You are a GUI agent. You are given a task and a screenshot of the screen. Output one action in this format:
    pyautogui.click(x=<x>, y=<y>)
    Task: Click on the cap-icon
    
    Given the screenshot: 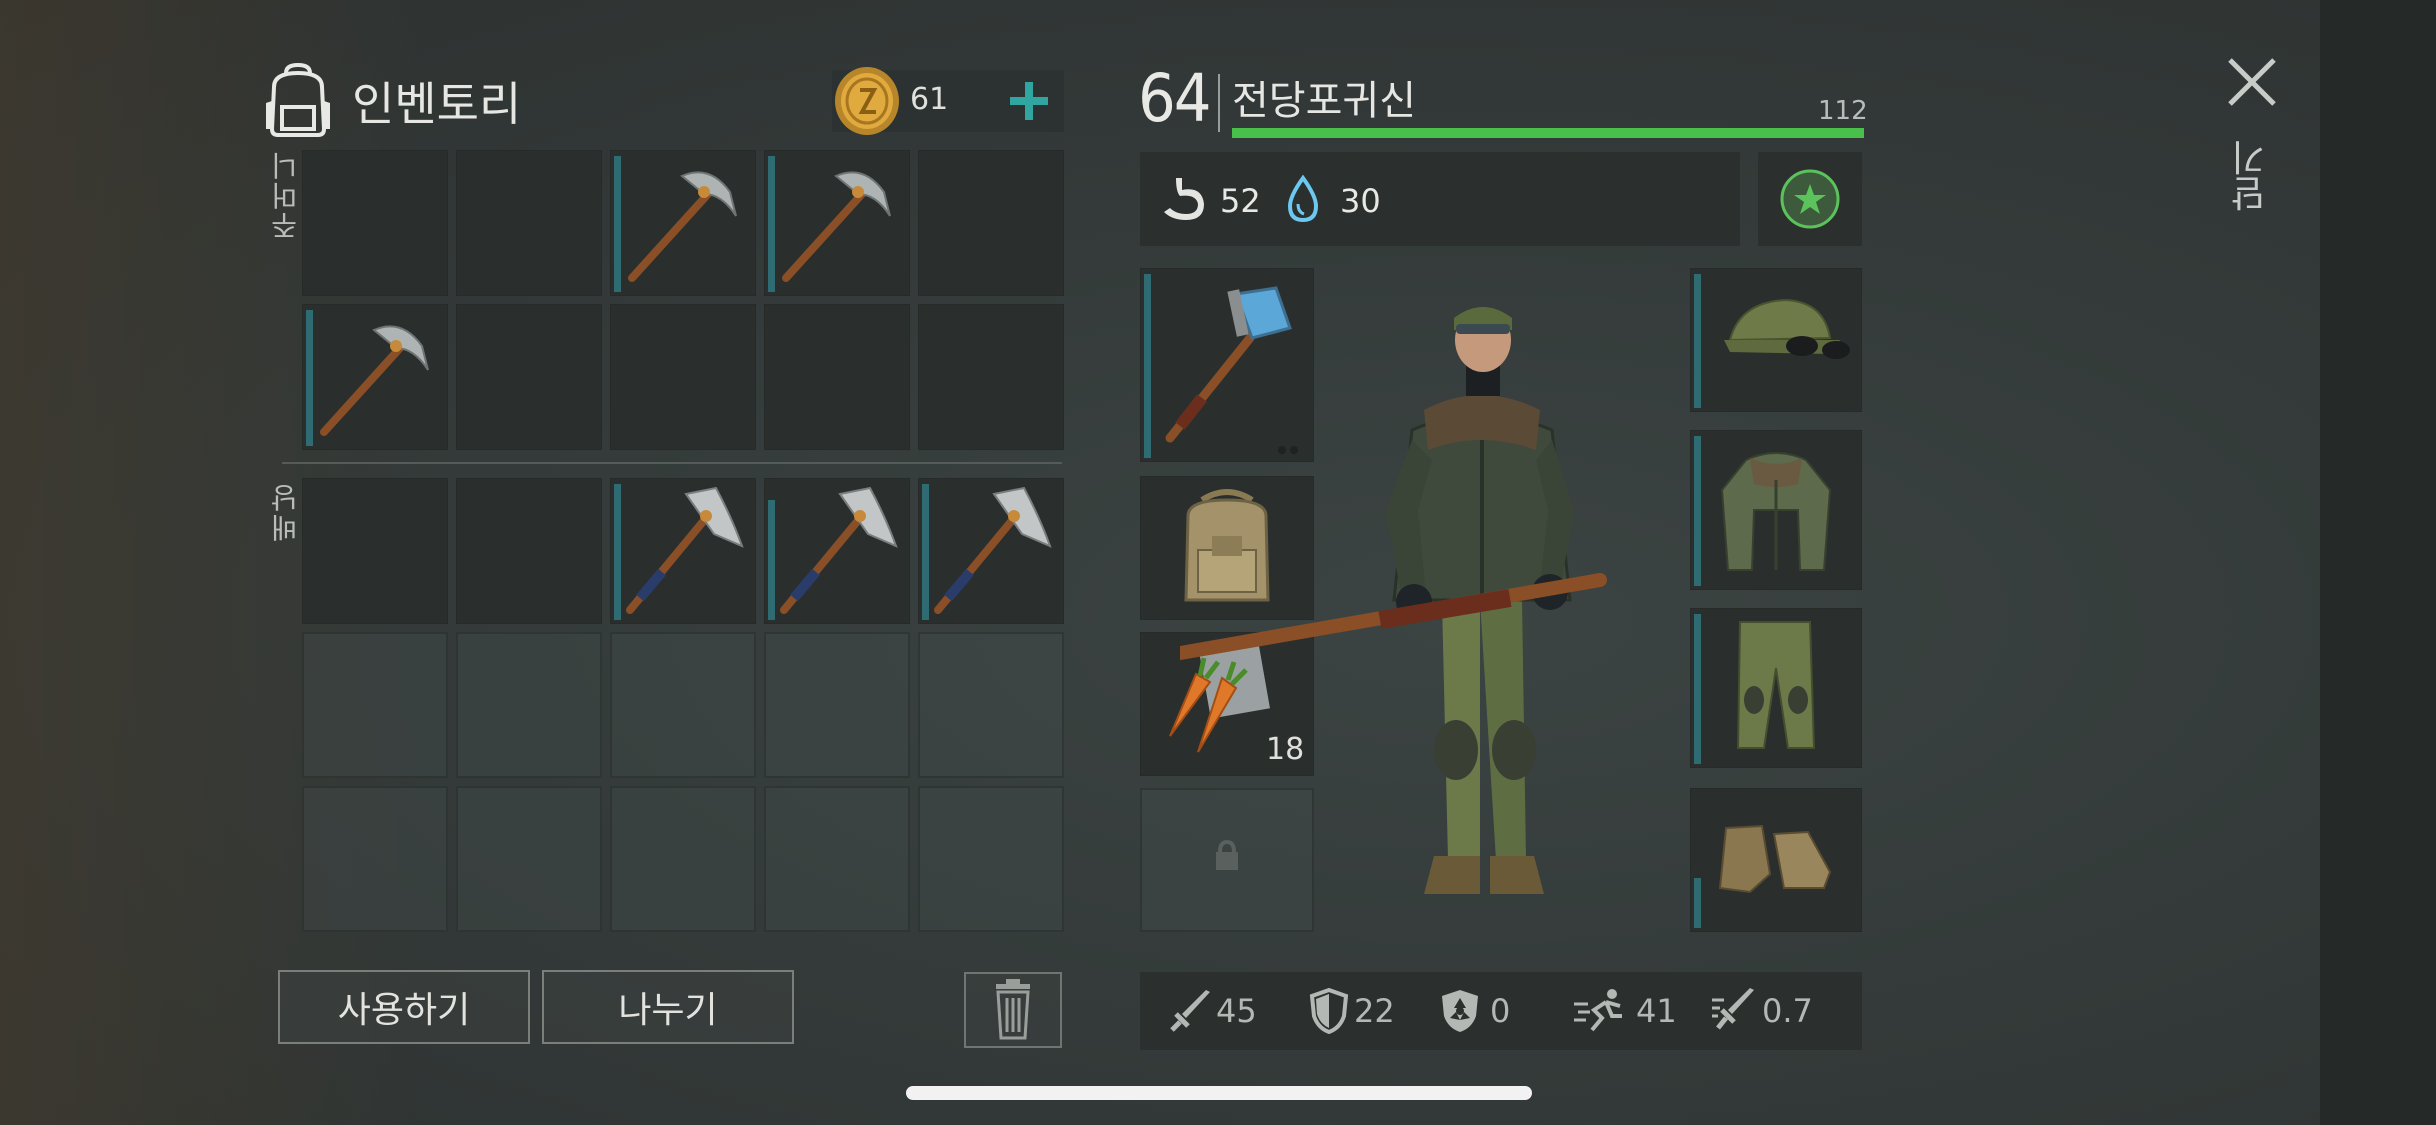 What is the action you would take?
    pyautogui.click(x=1787, y=328)
    